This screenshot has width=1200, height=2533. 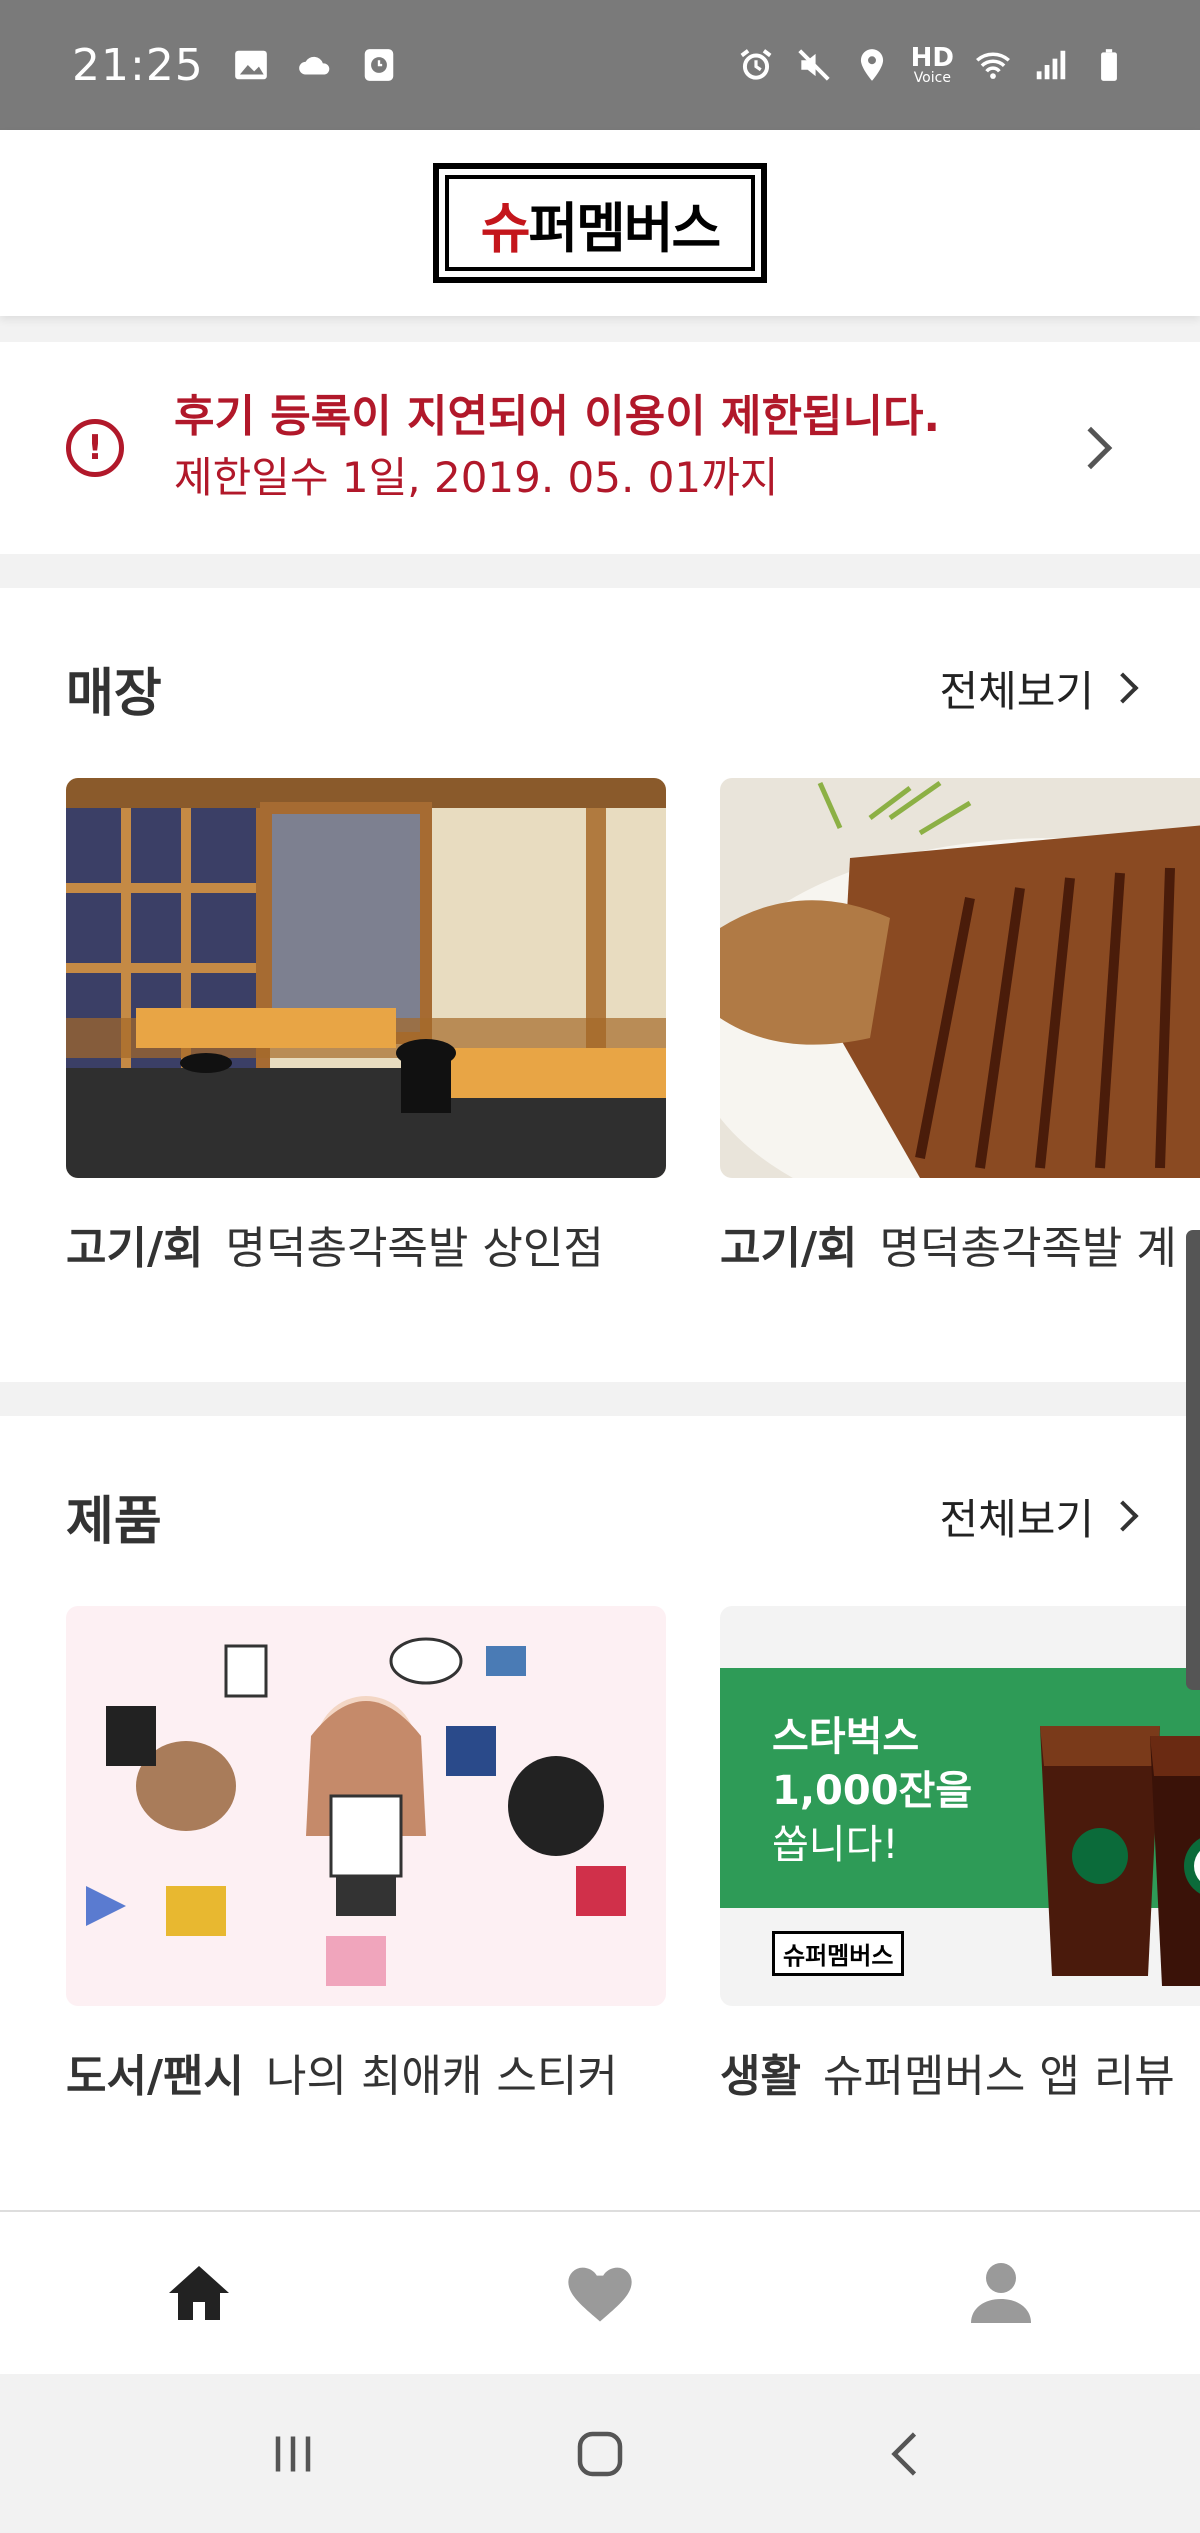 What do you see at coordinates (95, 448) in the screenshot?
I see `alert-circle-icon: !` at bounding box center [95, 448].